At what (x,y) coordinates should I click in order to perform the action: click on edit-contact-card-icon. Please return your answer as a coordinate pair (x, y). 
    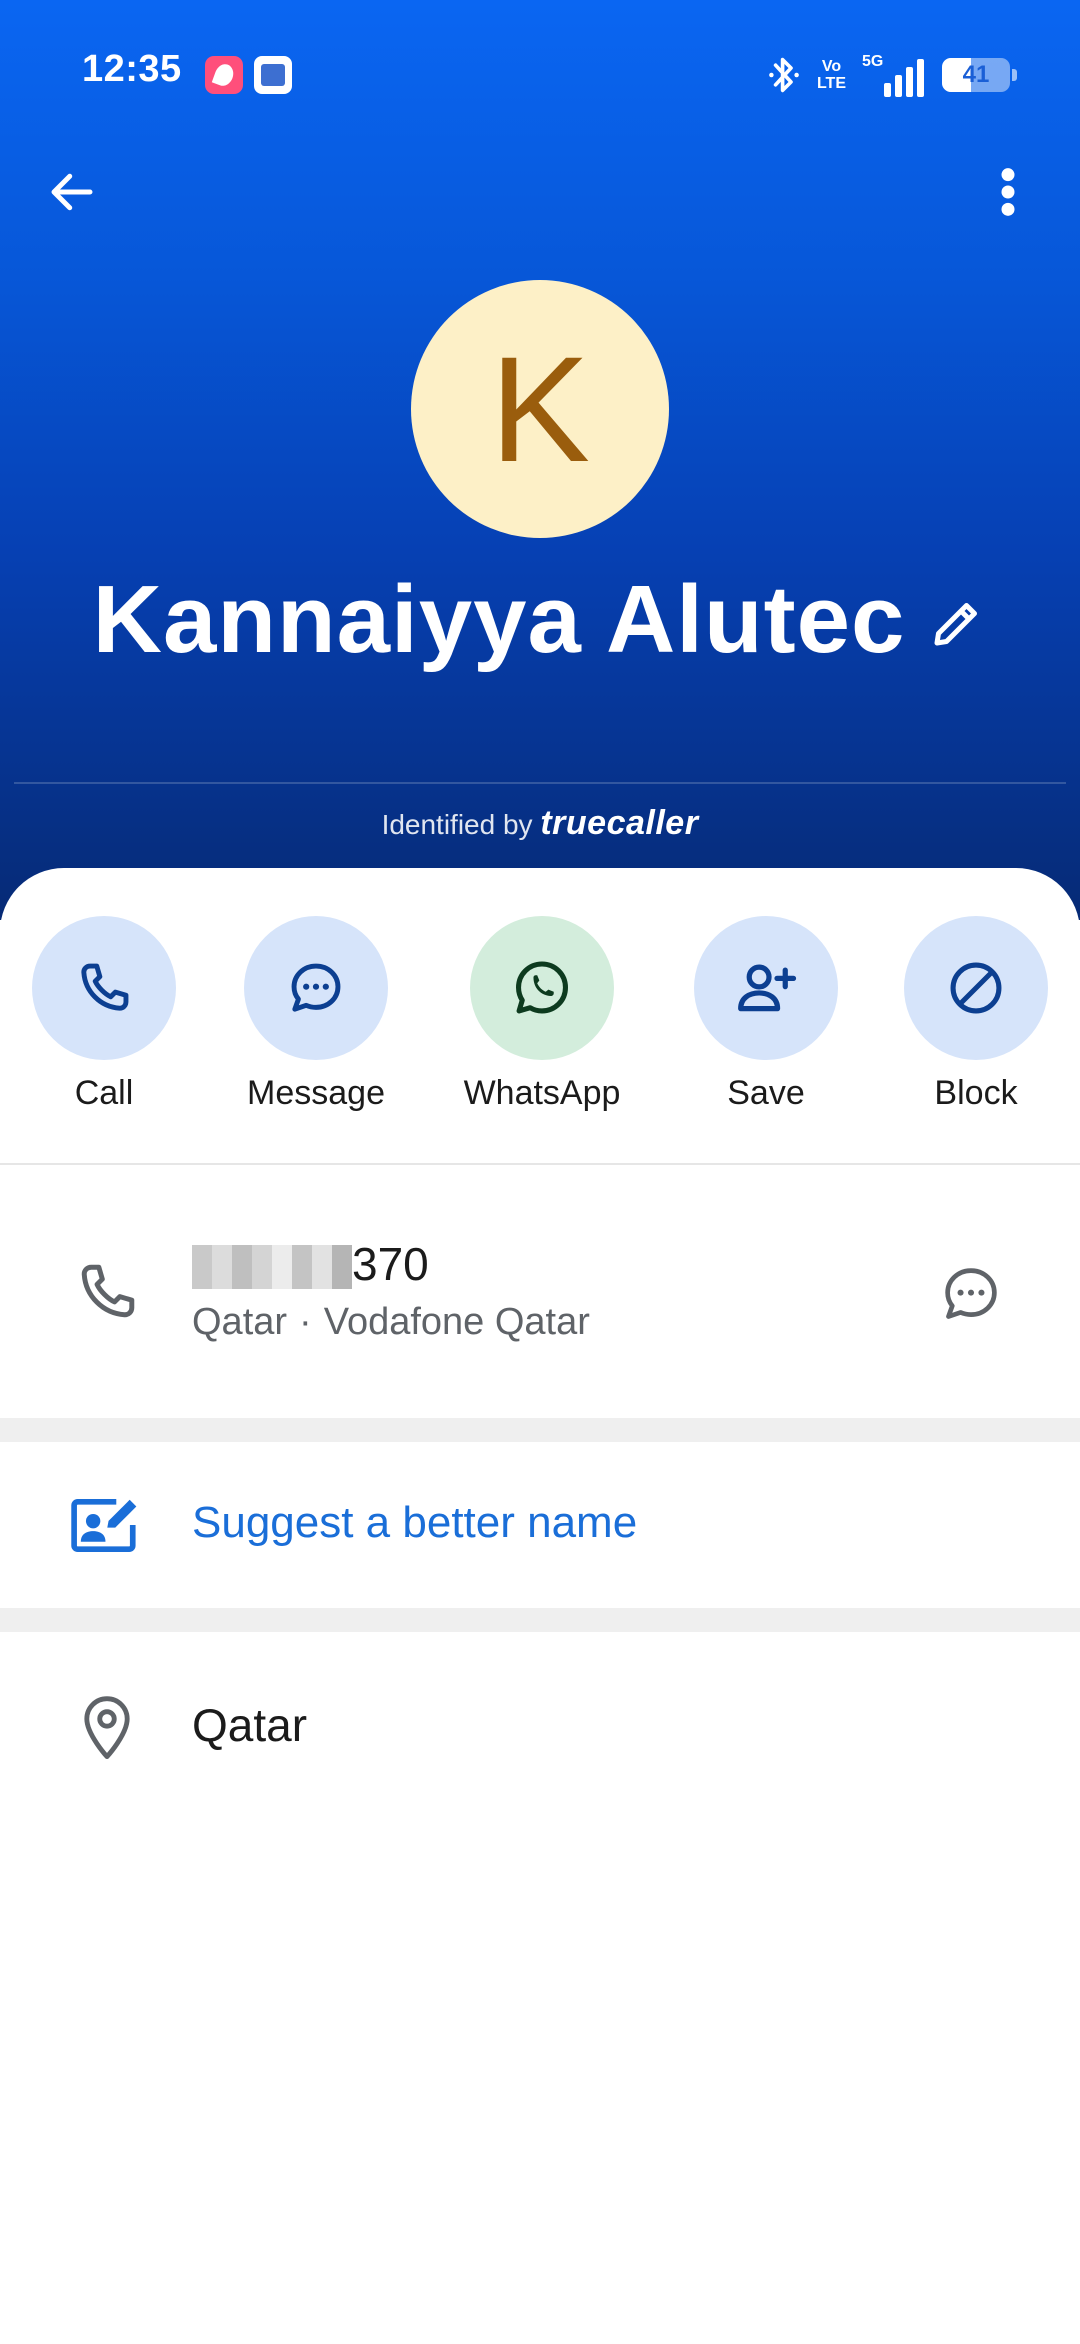
    Looking at the image, I should click on (104, 1525).